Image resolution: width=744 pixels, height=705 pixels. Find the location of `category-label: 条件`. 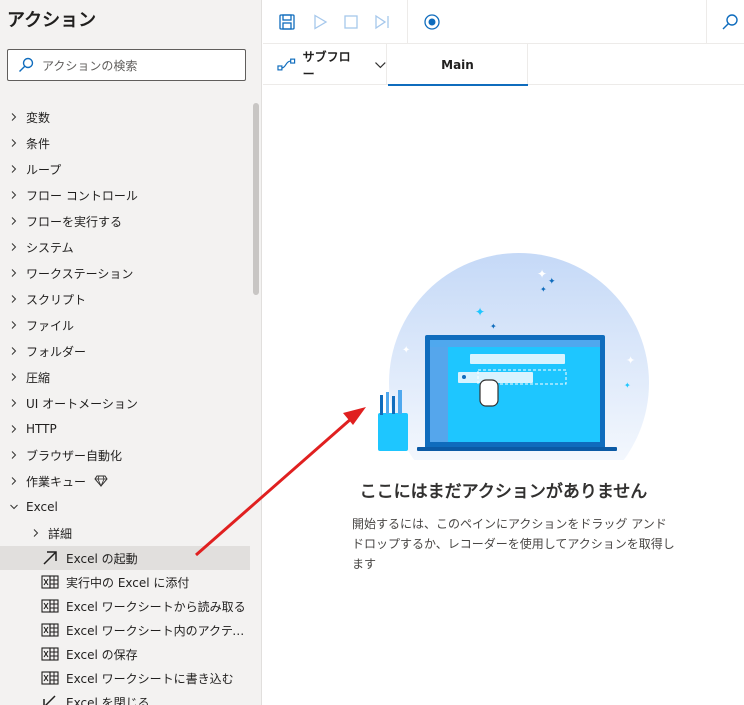

category-label: 条件 is located at coordinates (38, 143).